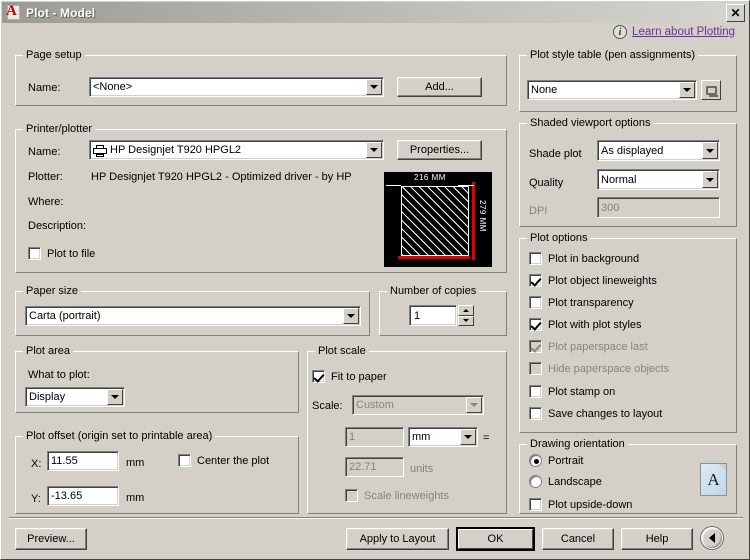 The height and width of the screenshot is (560, 750). I want to click on learn-about-plotting-link: Learn about Plotting, so click(683, 32).